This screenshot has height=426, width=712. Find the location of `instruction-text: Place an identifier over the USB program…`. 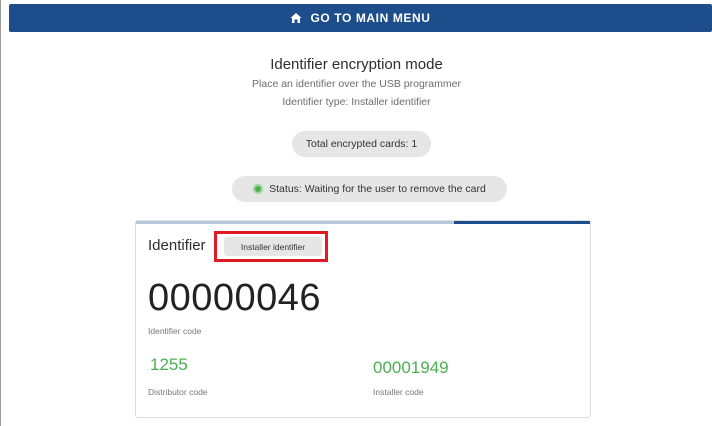

instruction-text: Place an identifier over the USB program… is located at coordinates (356, 84).